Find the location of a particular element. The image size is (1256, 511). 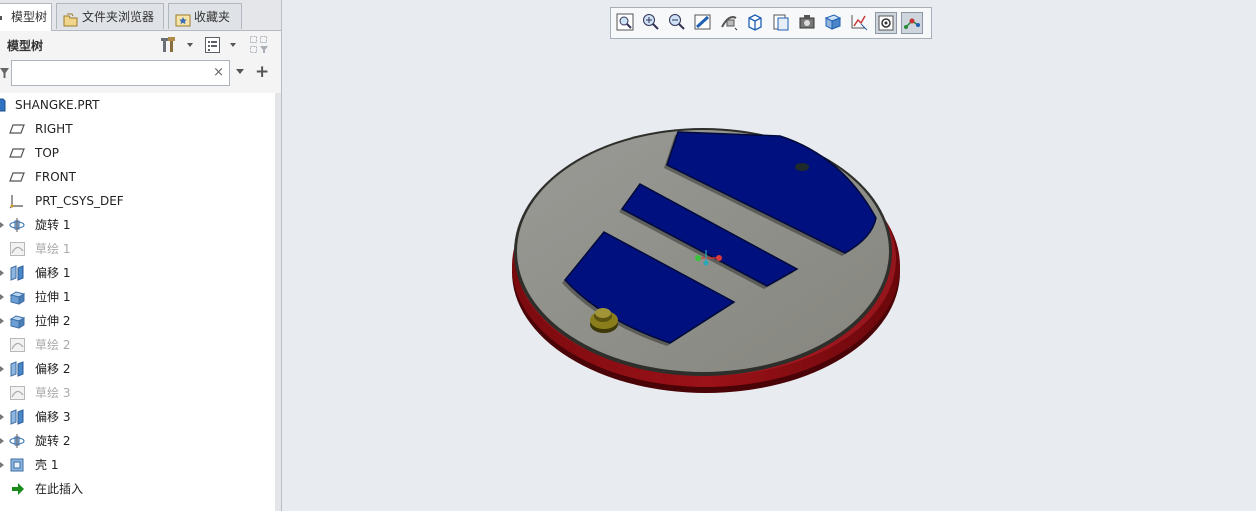

add-filter-button: + is located at coordinates (262, 72).